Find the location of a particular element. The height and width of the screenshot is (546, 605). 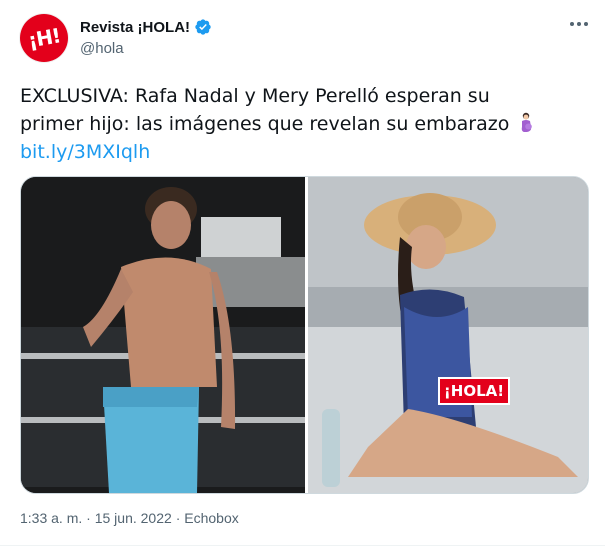

verified-badge-icon is located at coordinates (203, 27).